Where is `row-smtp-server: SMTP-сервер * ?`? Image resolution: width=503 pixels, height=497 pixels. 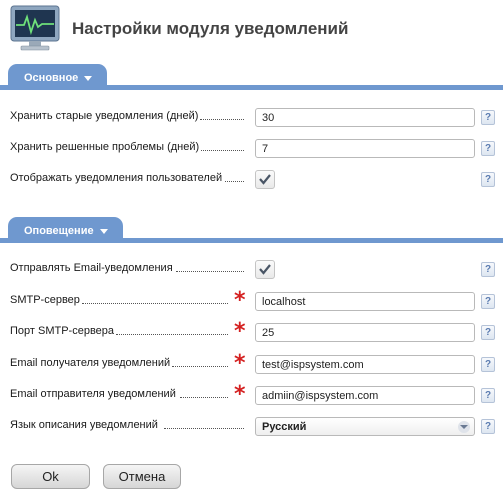
row-smtp-server: SMTP-сервер * ? is located at coordinates (251, 300).